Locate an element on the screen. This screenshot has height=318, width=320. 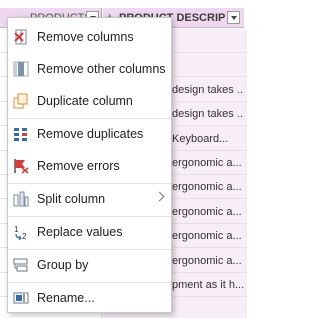
remove-columns-icon is located at coordinates (21, 37).